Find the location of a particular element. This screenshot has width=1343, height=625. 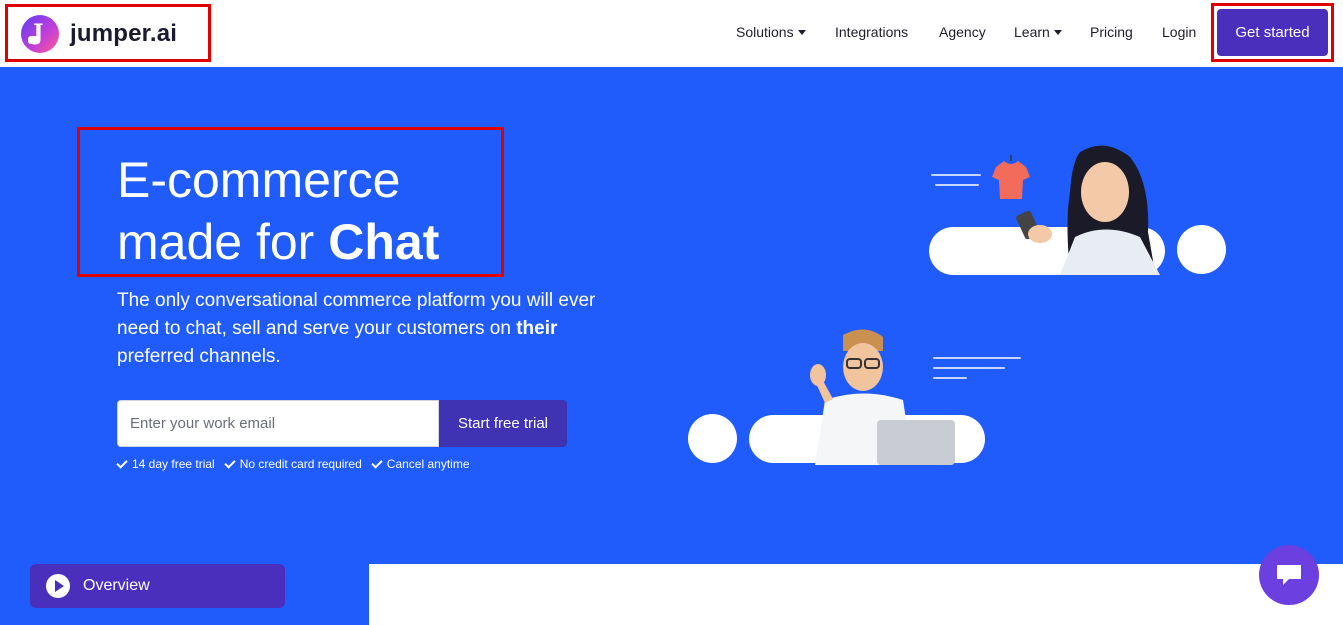

nav-pricing: Pricing is located at coordinates (1111, 32).